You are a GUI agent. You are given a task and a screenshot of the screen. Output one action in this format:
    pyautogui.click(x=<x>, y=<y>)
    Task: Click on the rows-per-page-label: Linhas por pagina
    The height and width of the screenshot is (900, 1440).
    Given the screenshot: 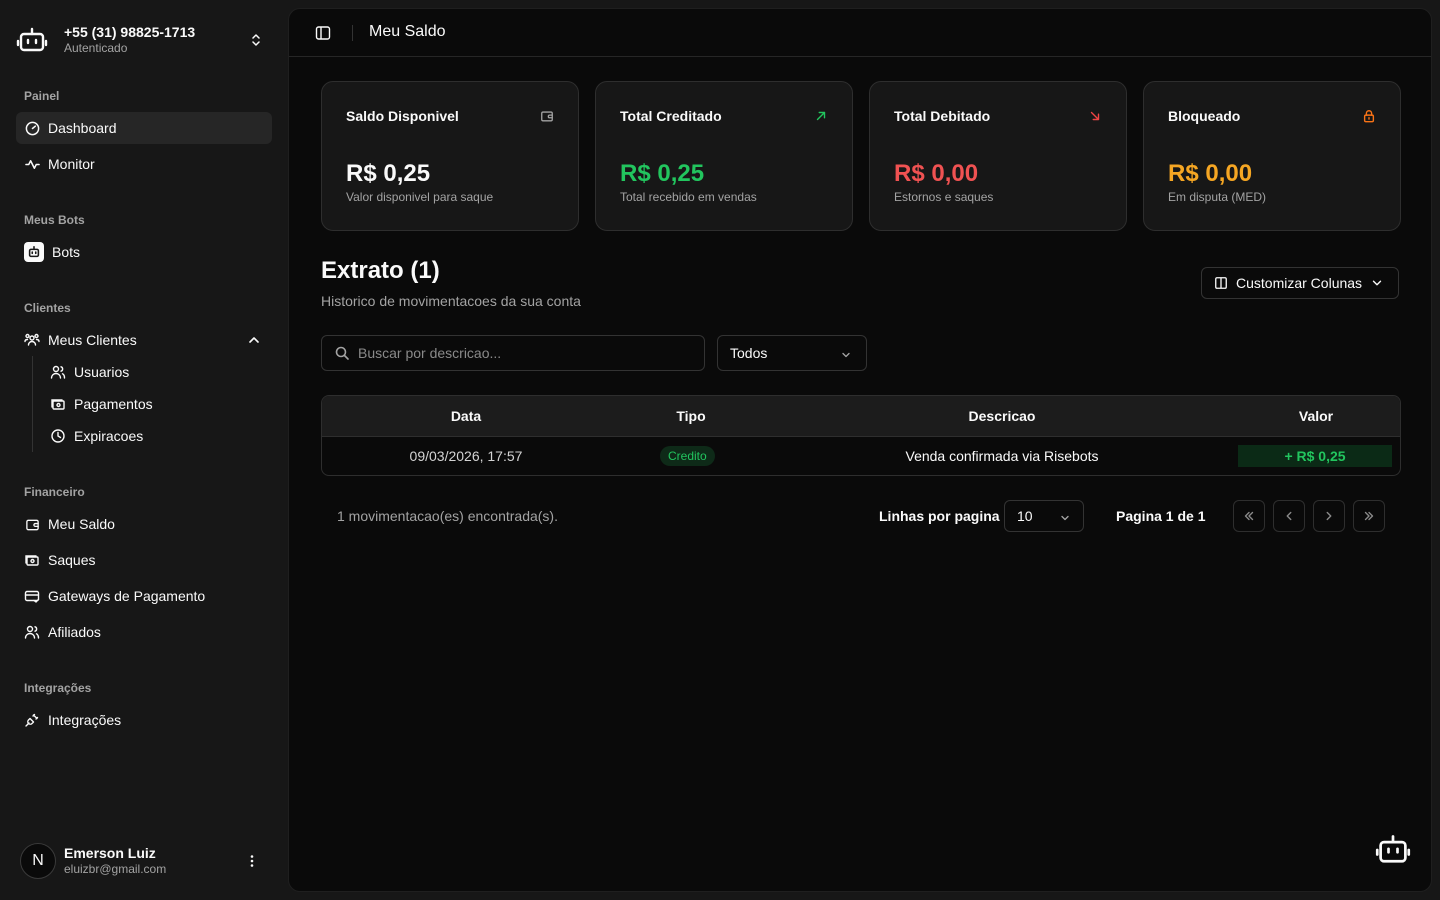 What is the action you would take?
    pyautogui.click(x=939, y=516)
    